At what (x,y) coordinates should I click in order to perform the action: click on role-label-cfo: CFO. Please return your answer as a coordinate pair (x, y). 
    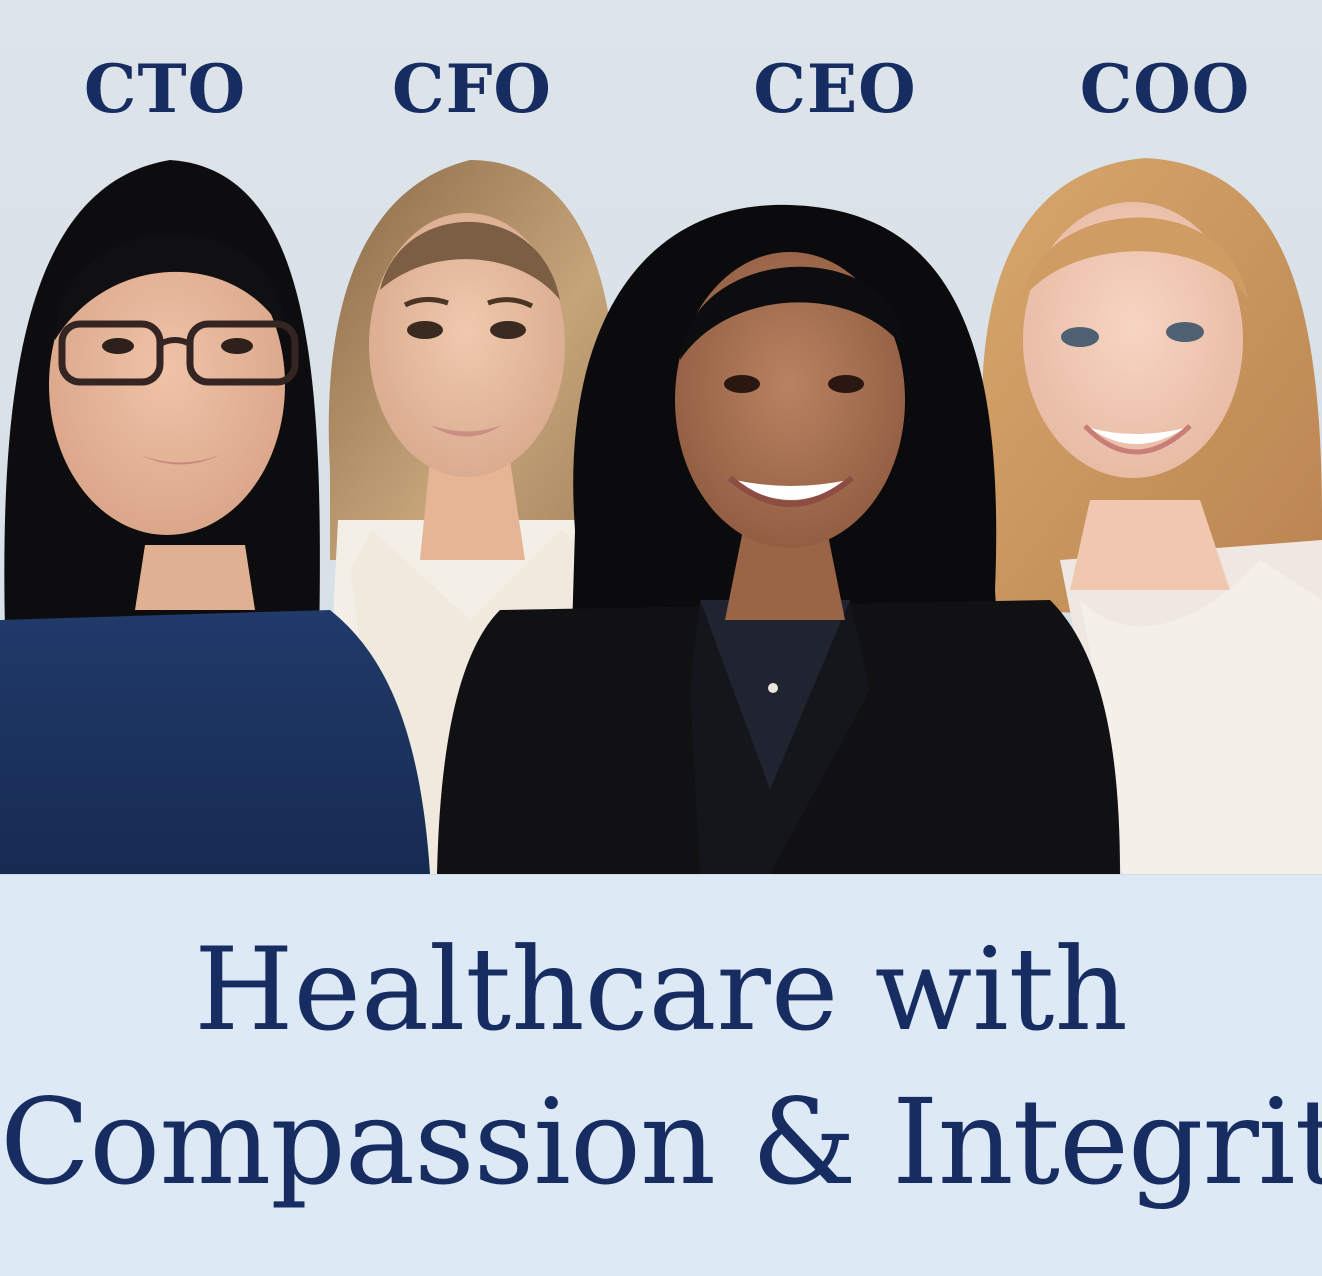
    Looking at the image, I should click on (472, 89).